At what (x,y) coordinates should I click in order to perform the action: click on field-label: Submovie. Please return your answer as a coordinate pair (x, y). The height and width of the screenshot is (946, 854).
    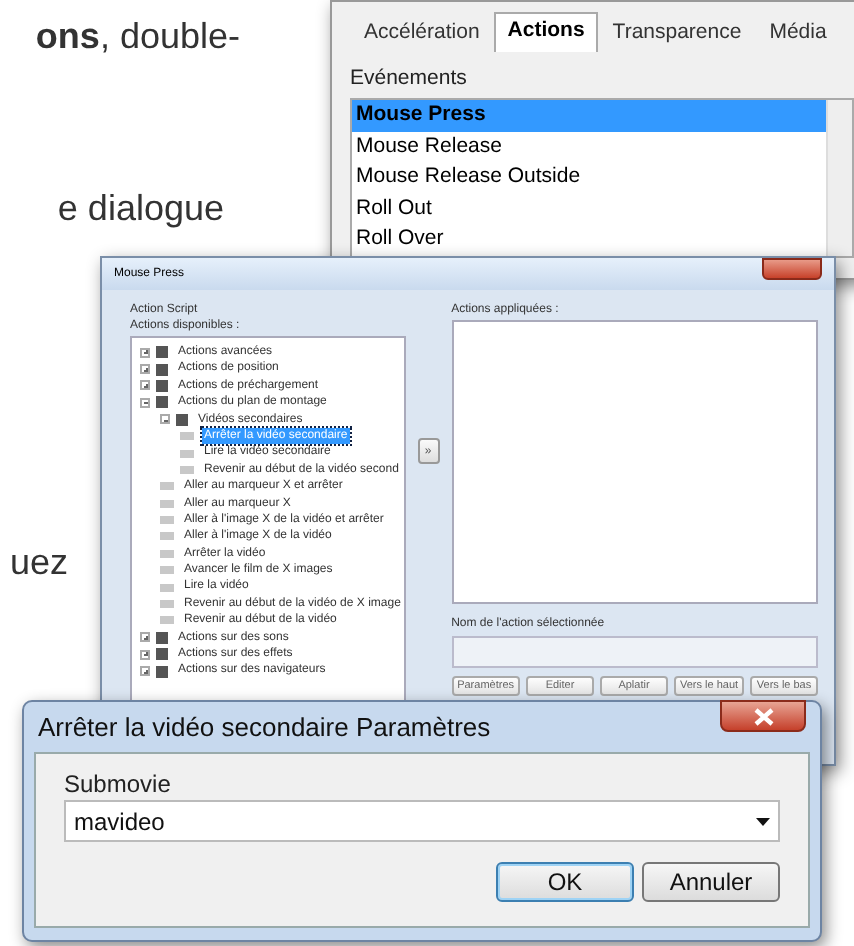
    Looking at the image, I should click on (118, 784).